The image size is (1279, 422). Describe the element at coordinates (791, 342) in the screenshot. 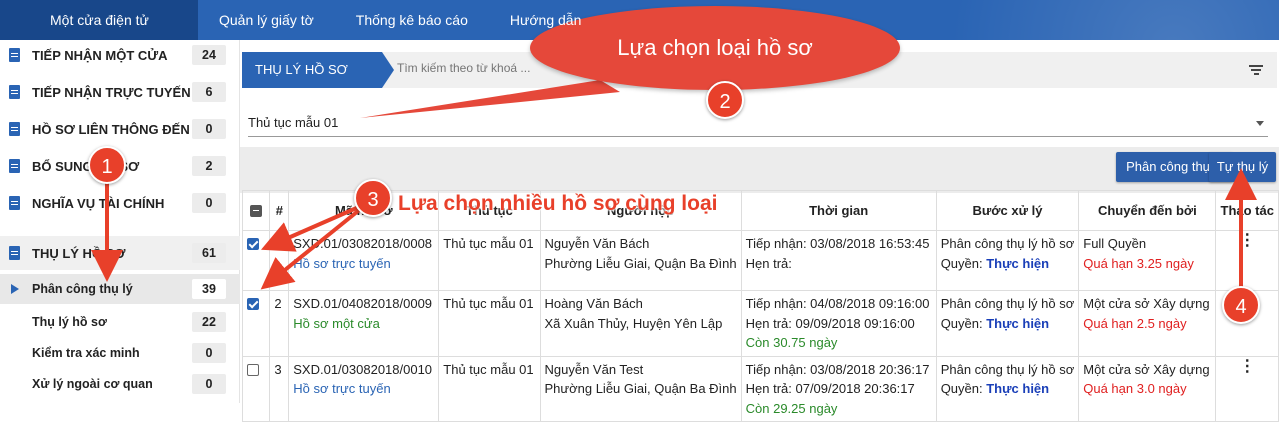

I see `remaining-time: Còn 30.75 ngày` at that location.